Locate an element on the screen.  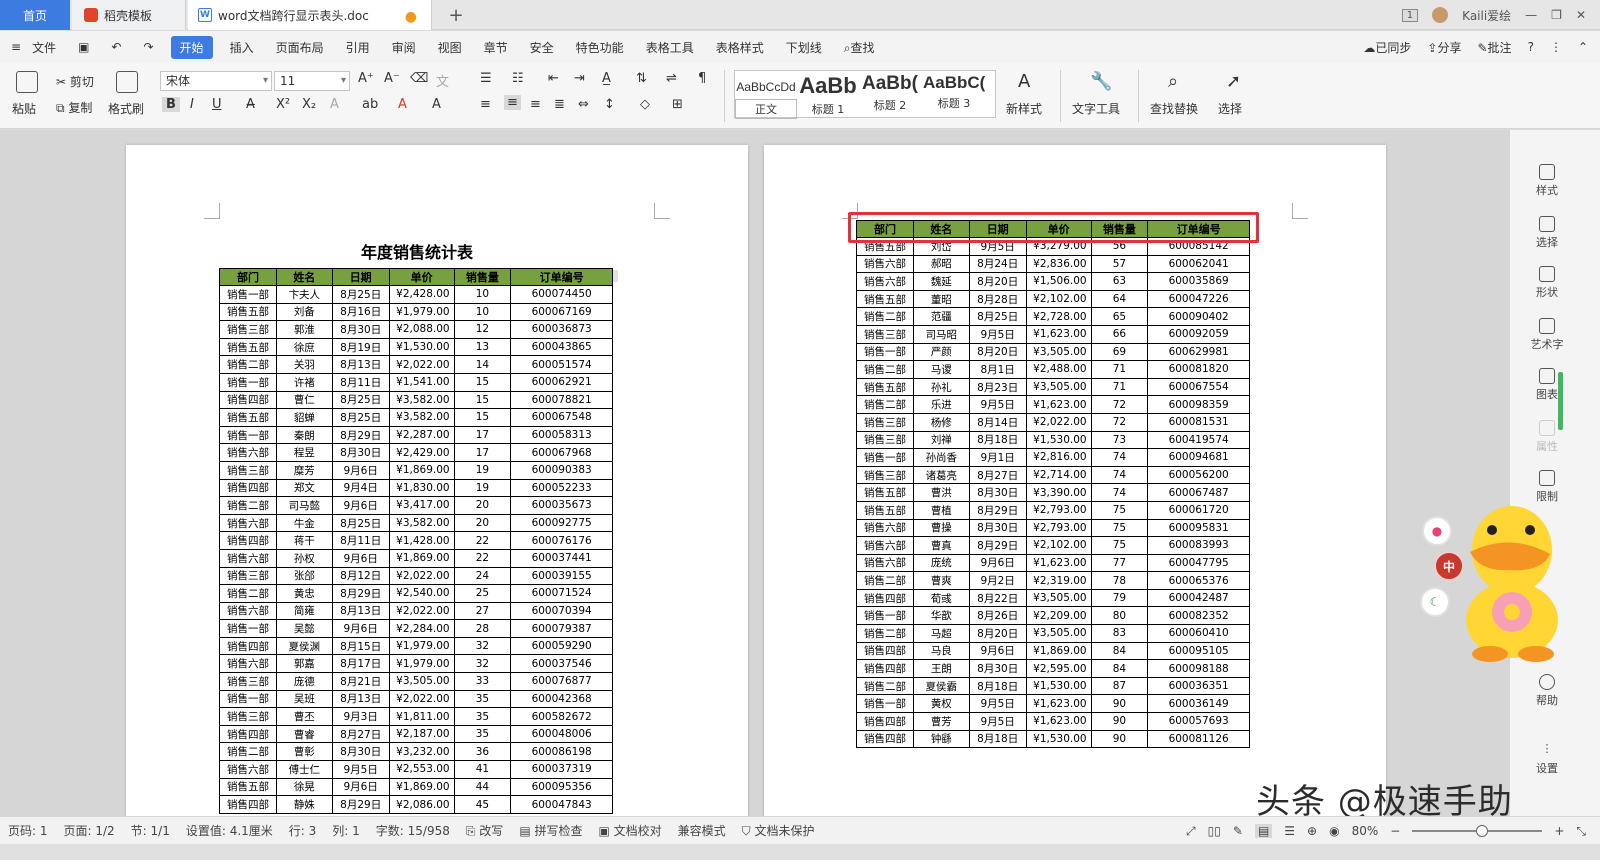
cell-order: 600076877 is located at coordinates (561, 681).